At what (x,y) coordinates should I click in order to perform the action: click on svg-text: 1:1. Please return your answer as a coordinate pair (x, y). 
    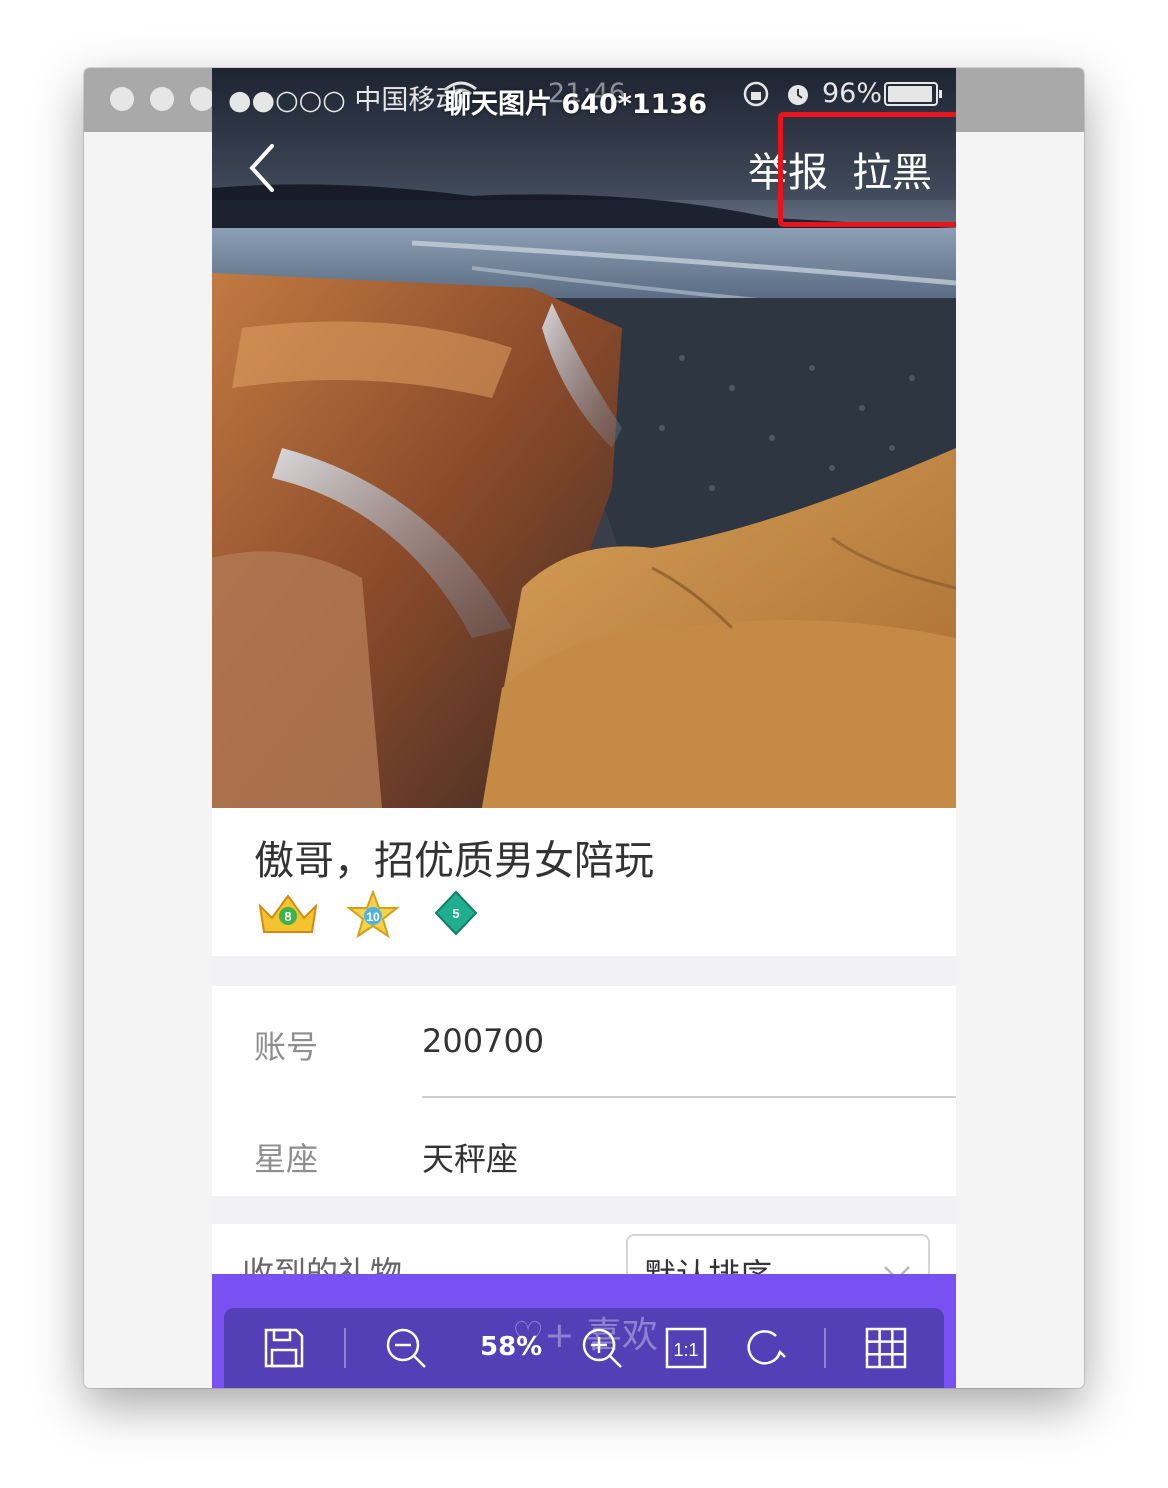
    Looking at the image, I should click on (685, 1350).